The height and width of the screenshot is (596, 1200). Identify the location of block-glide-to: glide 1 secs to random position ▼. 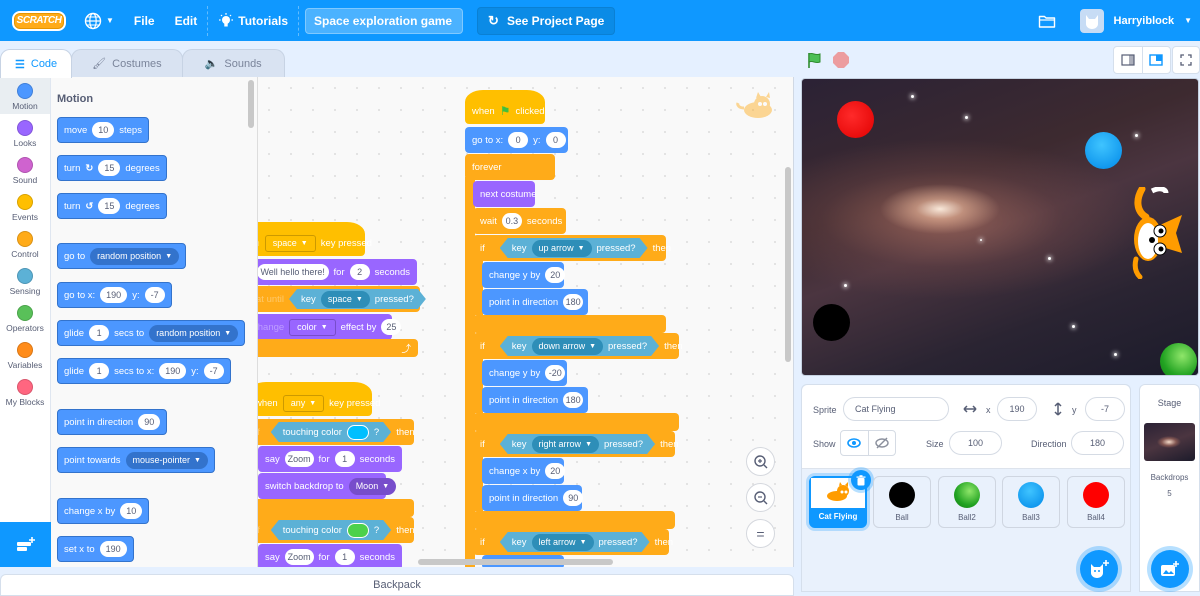
(151, 333).